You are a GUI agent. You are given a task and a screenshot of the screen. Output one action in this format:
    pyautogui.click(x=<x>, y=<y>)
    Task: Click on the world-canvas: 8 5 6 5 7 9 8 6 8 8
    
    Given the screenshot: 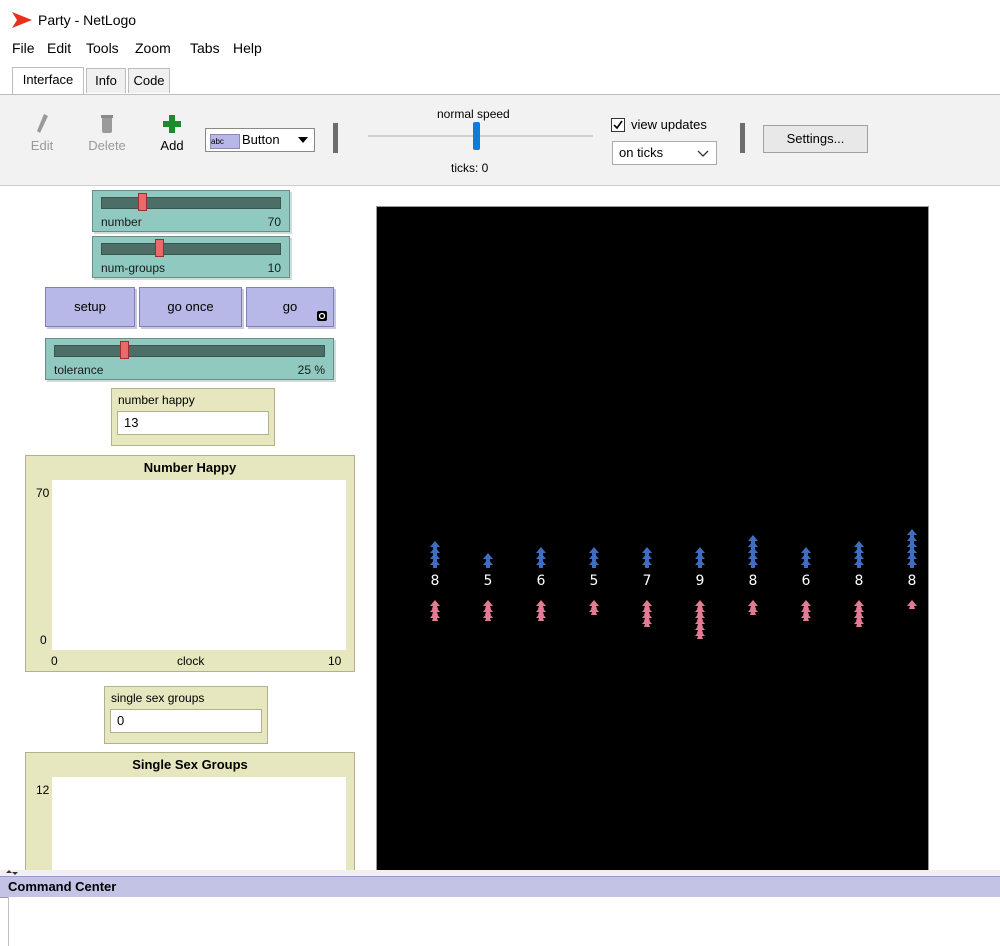 What is the action you would take?
    pyautogui.click(x=673, y=584)
    